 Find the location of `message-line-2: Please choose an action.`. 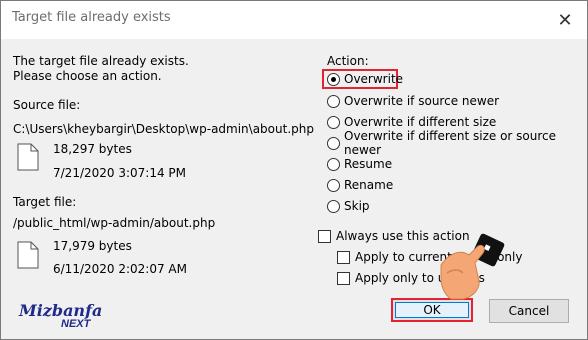

message-line-2: Please choose an action. is located at coordinates (87, 76).